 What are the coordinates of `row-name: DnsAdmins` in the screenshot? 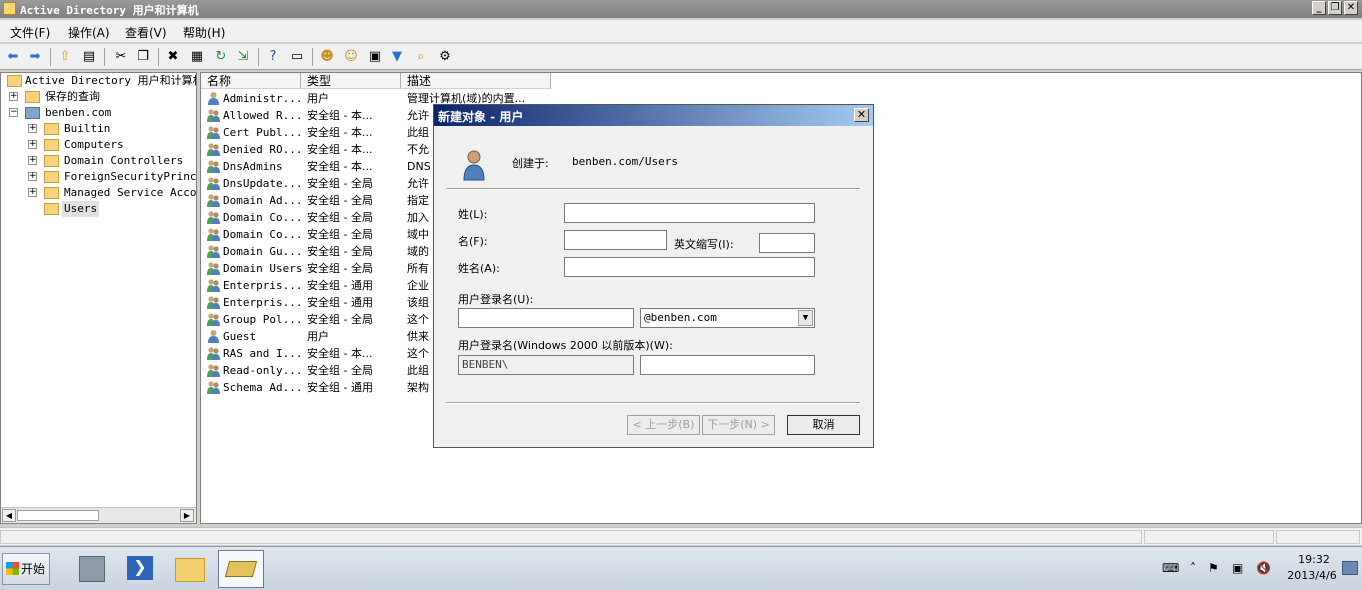 It's located at (253, 166).